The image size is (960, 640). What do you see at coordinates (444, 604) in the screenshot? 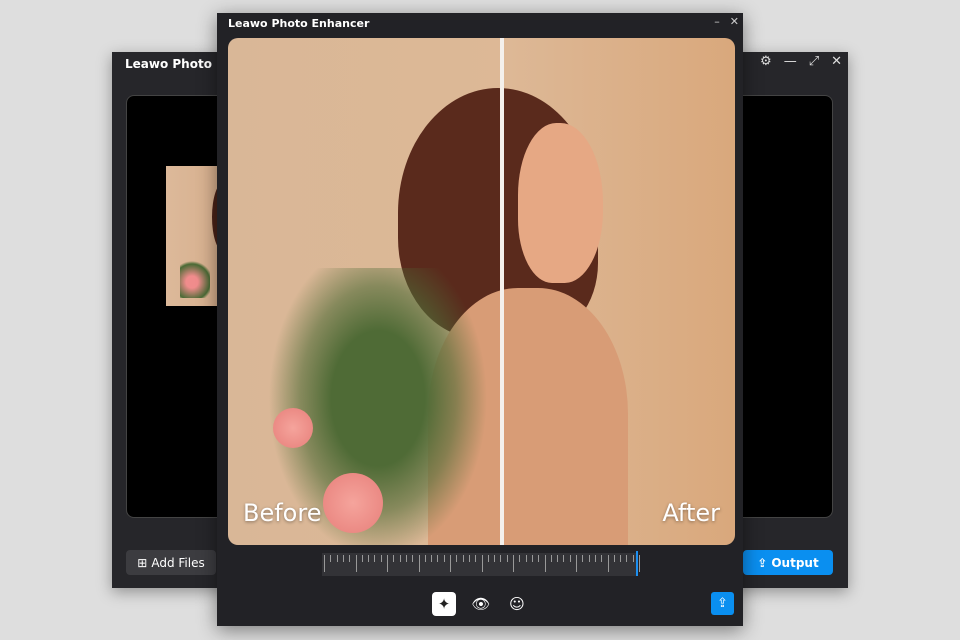
I see `enhance-wand-icon: ✦` at bounding box center [444, 604].